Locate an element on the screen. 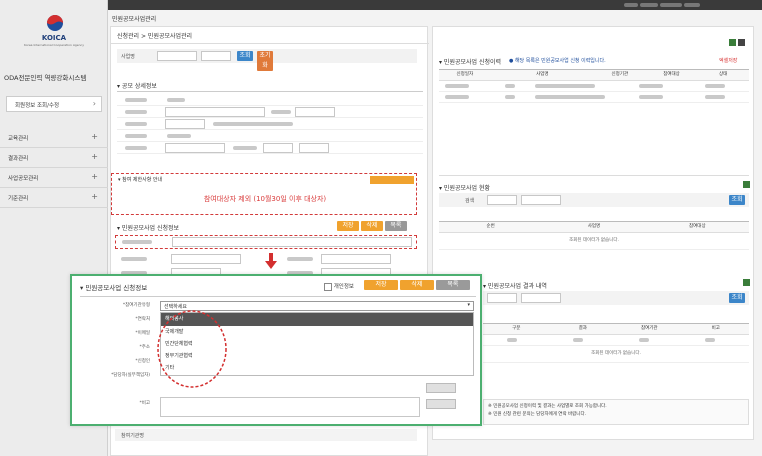 The width and height of the screenshot is (762, 456). search-input is located at coordinates (177, 56).